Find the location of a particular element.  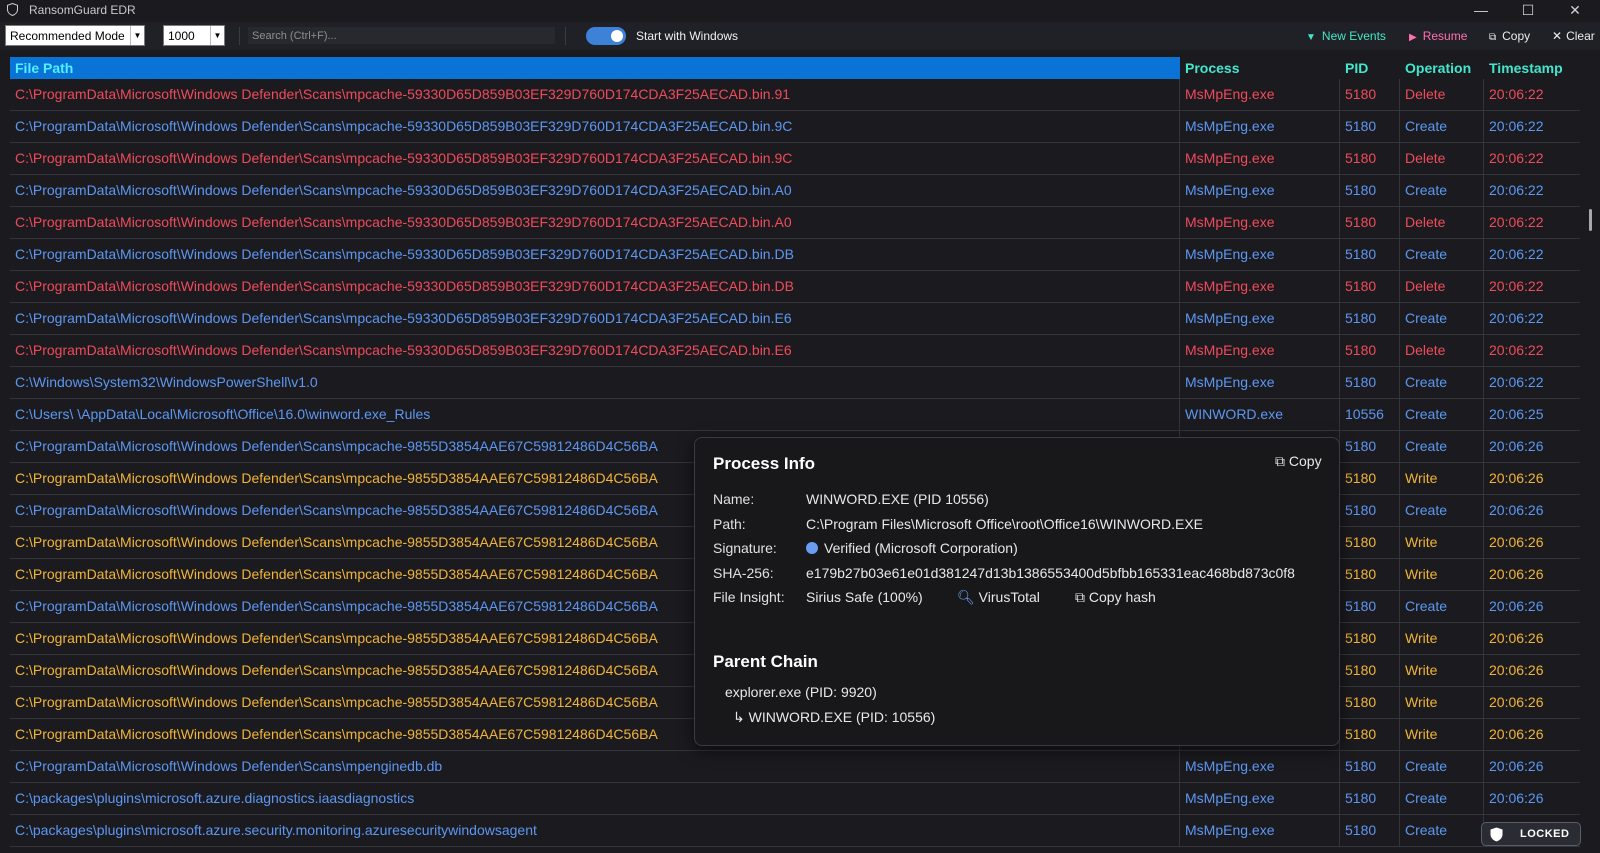

new-events-label: New Events is located at coordinates (1353, 36).